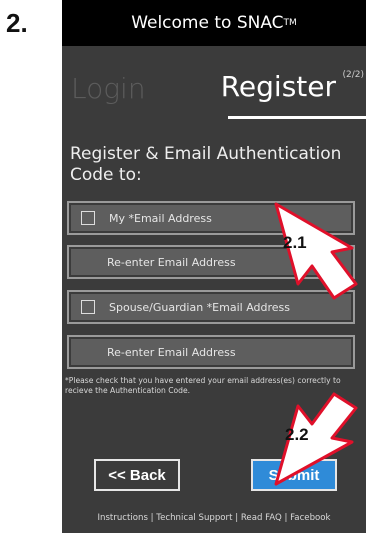  I want to click on callout-label-2-2: 2.2, so click(297, 434).